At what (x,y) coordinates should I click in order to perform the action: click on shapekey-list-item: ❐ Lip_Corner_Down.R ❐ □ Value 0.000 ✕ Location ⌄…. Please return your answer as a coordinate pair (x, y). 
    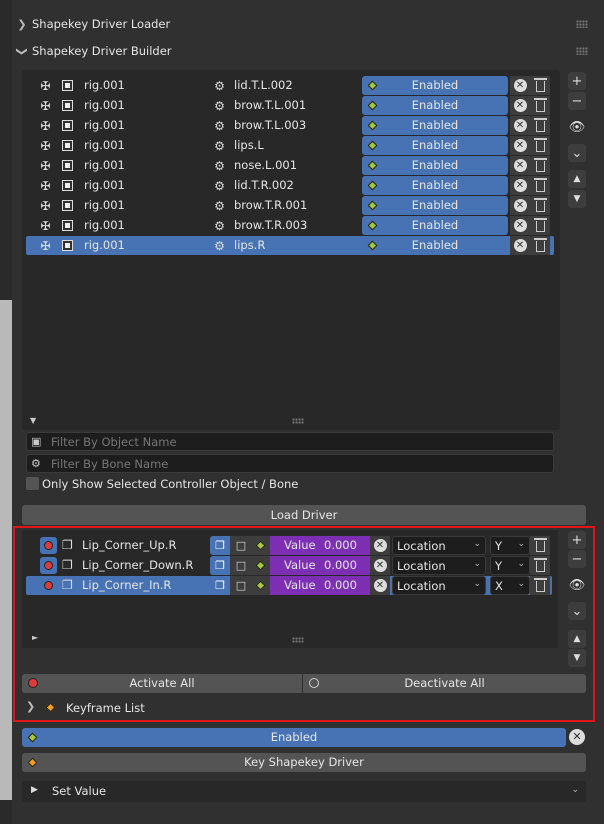
    Looking at the image, I should click on (289, 565).